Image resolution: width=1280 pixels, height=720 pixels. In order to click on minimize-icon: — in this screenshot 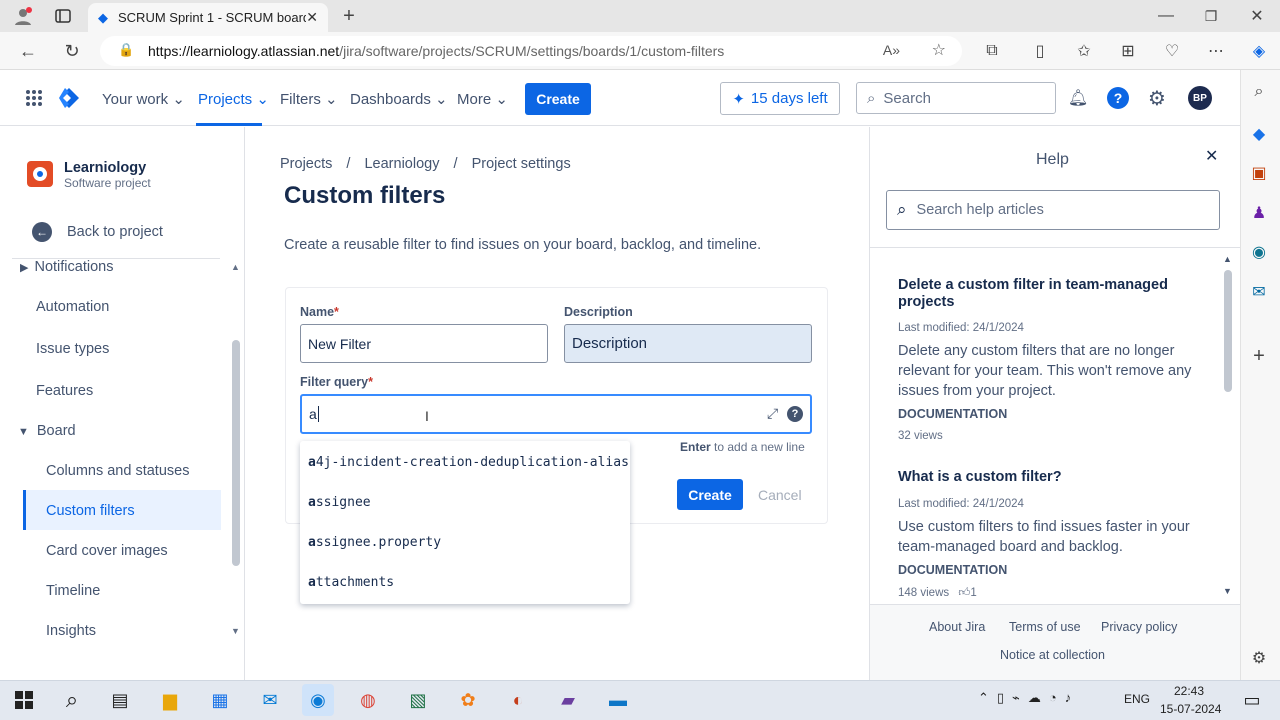, I will do `click(1166, 16)`.